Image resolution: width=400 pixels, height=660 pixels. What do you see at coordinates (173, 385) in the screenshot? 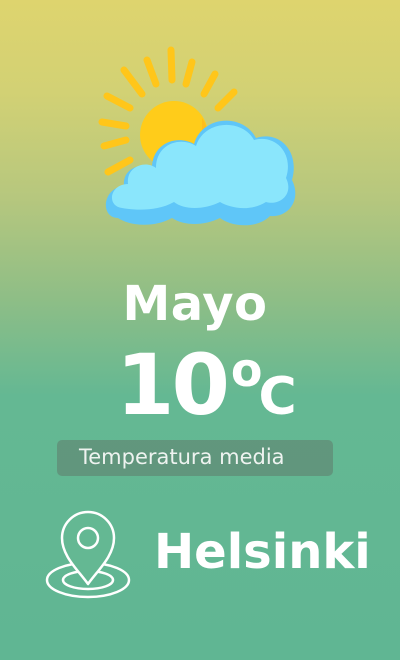
I see `temperature-value: 10` at bounding box center [173, 385].